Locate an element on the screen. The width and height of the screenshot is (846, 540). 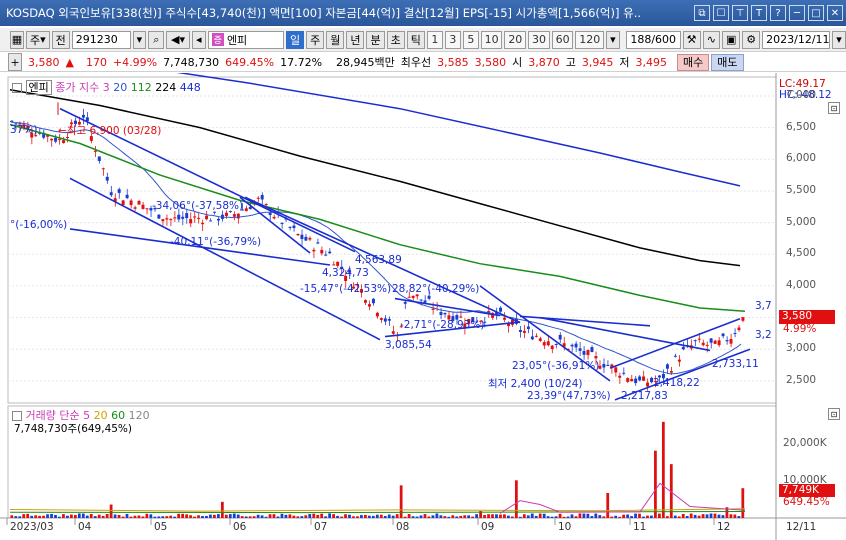
panel-maximize-icon: ⊡ is located at coordinates (834, 108).